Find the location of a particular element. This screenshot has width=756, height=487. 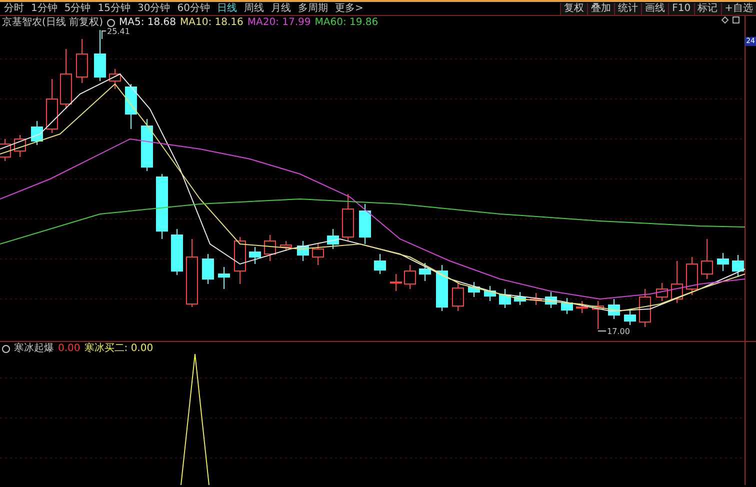

toolbar-button: 标记 is located at coordinates (707, 8).